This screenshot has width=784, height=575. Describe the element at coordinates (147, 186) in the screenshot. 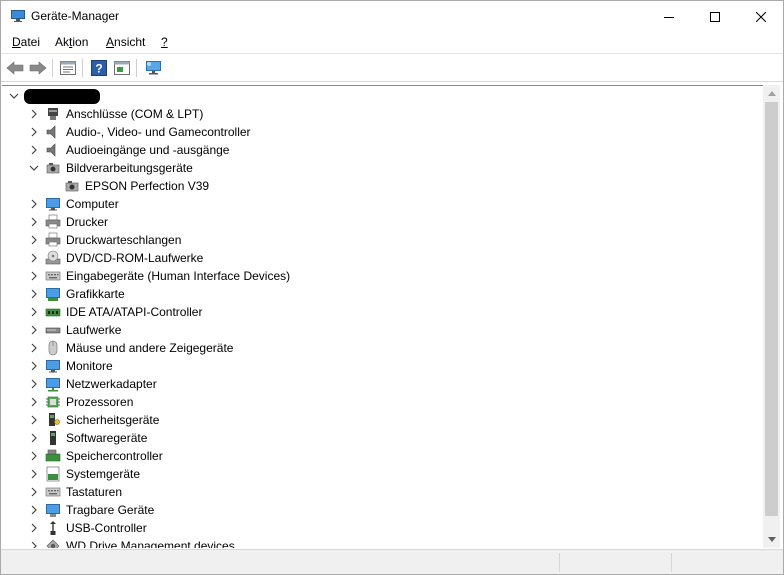

I see `tree-device-label: EPSON Perfection V39` at that location.